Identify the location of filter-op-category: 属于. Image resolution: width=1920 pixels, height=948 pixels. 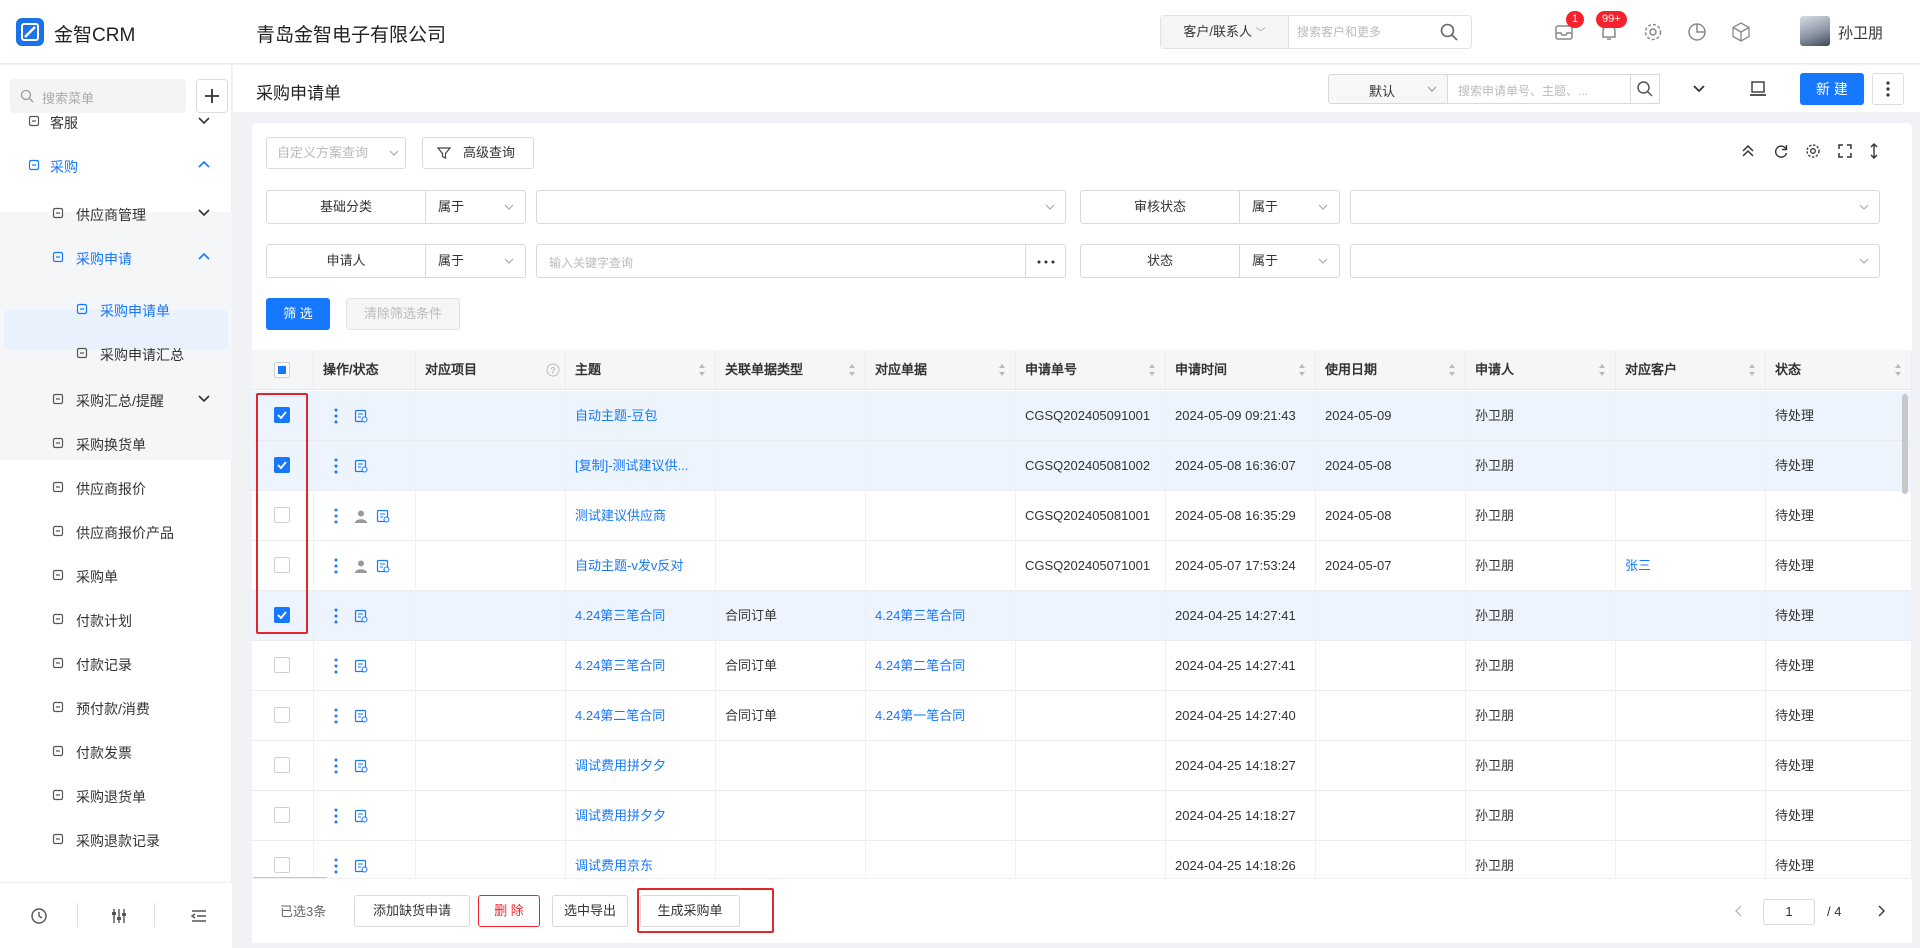
(476, 207).